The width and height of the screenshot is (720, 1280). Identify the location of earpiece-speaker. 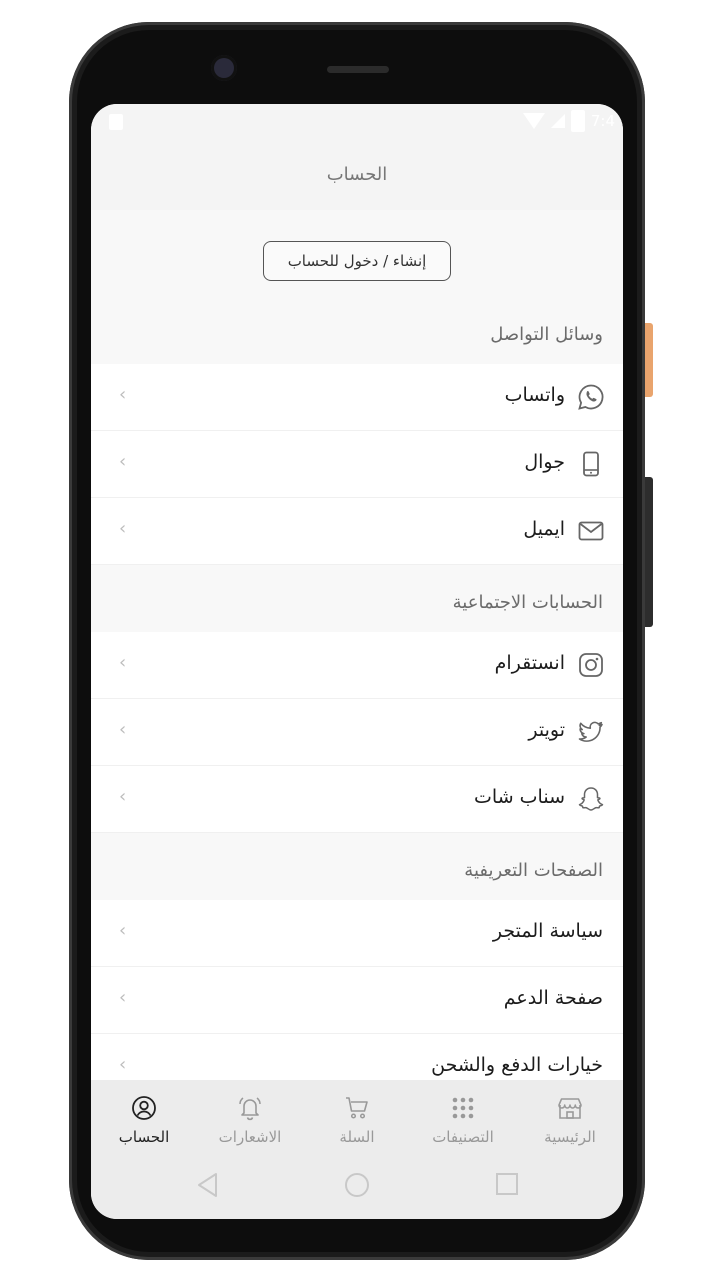
(358, 69).